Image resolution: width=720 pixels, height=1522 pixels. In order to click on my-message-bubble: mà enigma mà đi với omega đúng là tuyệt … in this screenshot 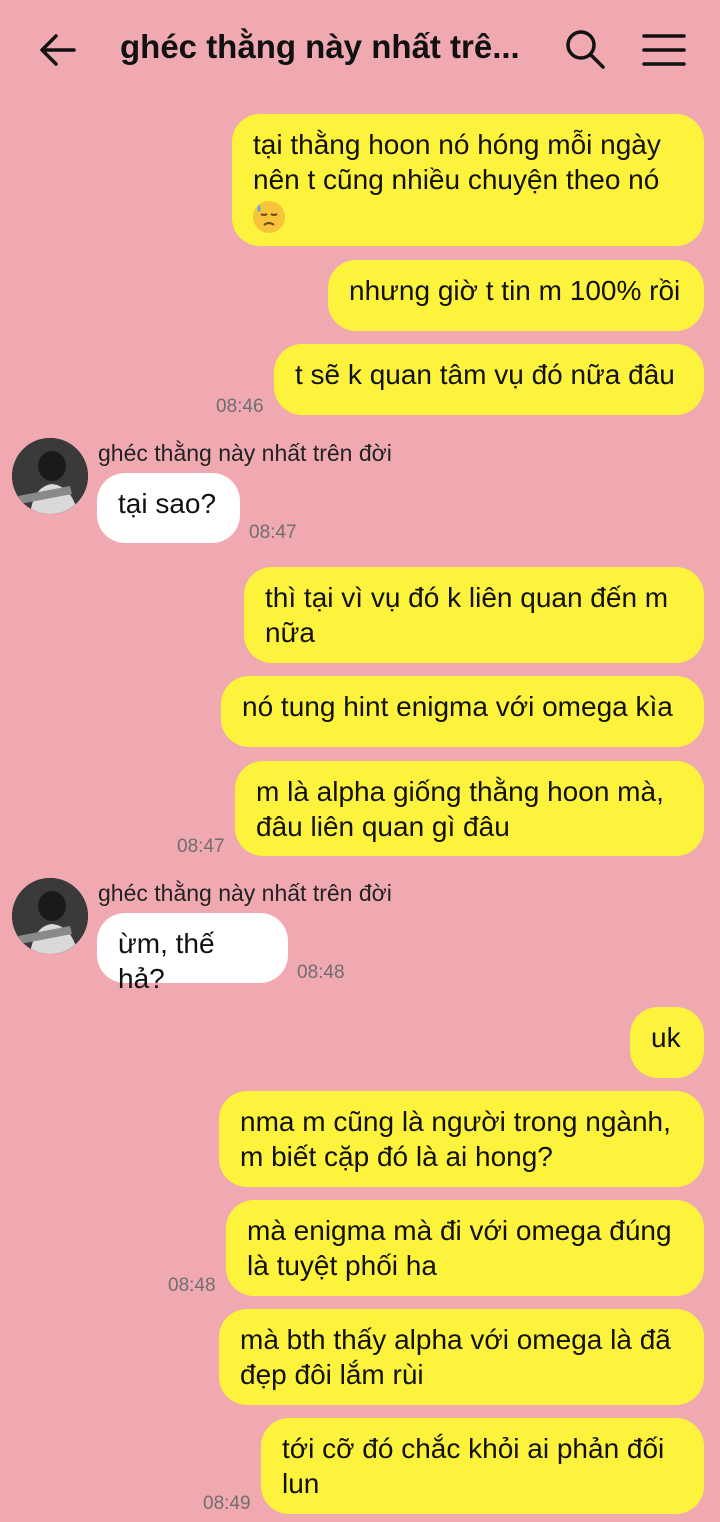, I will do `click(465, 1248)`.